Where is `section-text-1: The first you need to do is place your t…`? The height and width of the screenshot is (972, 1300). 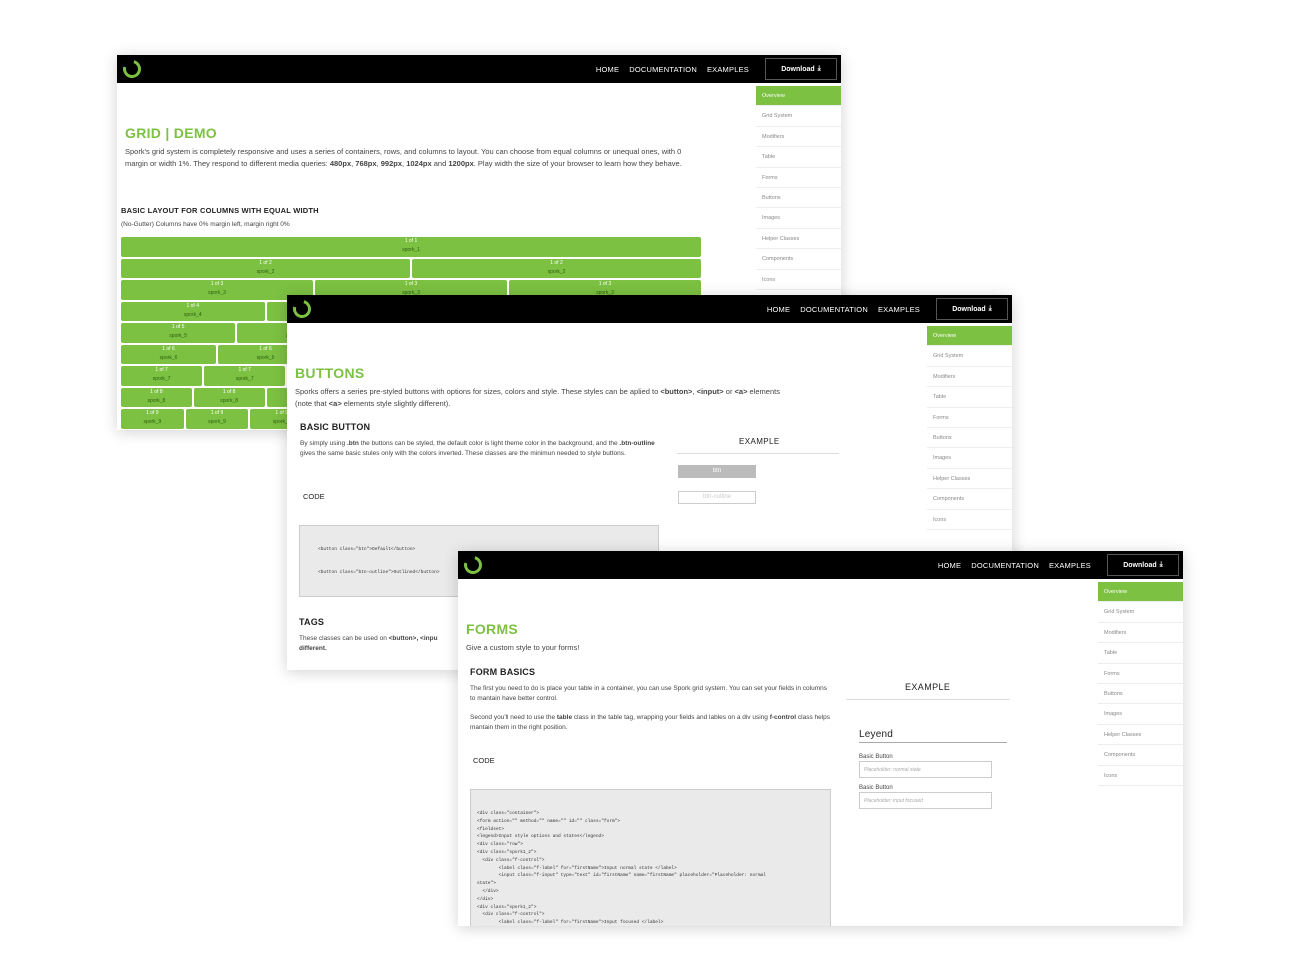 section-text-1: The first you need to do is place your t… is located at coordinates (648, 693).